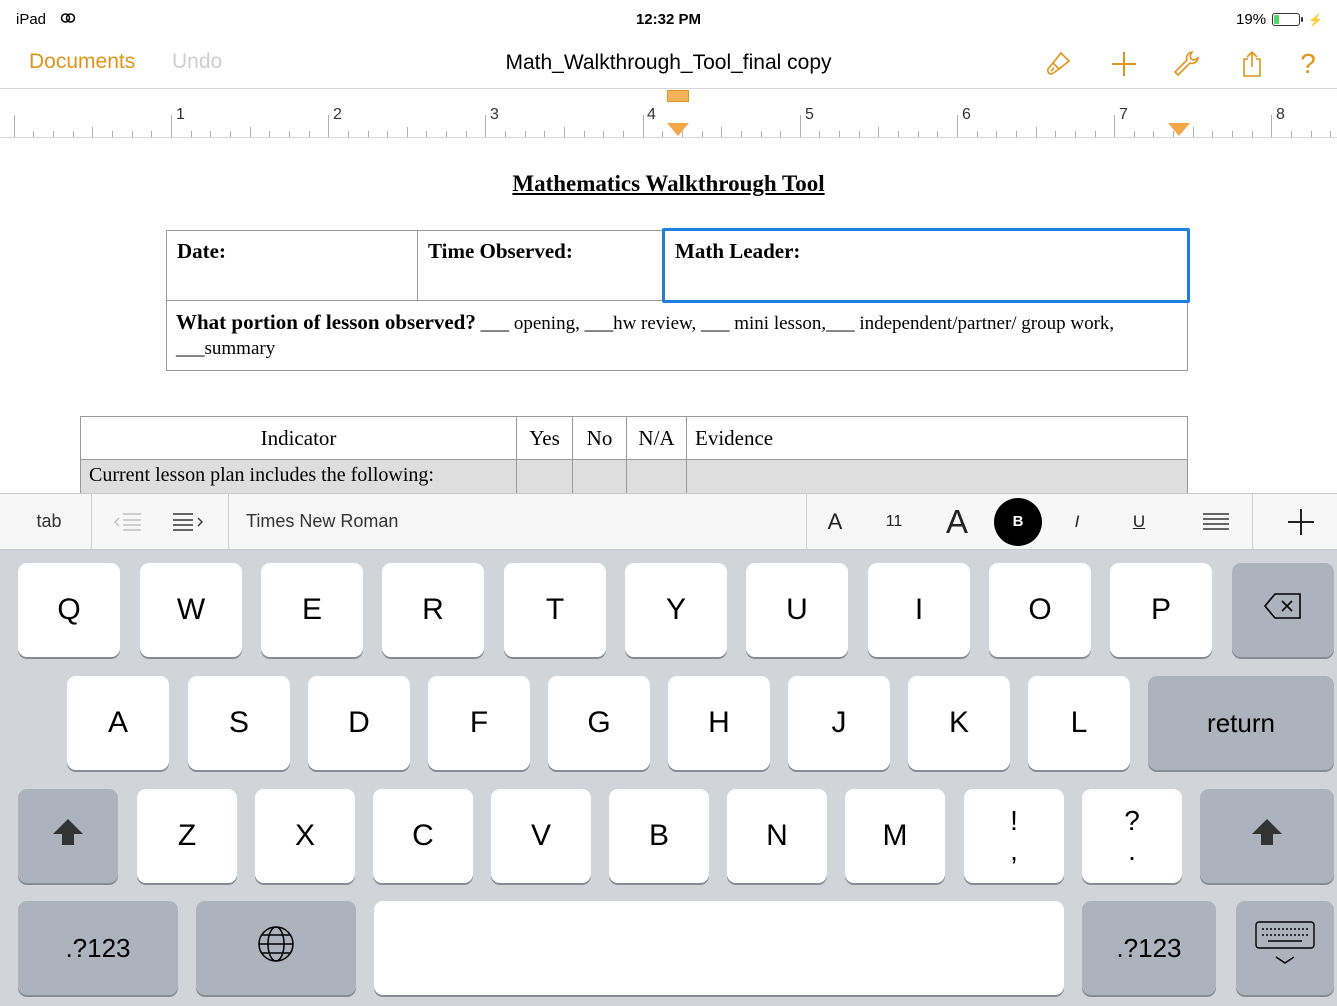  What do you see at coordinates (656, 438) in the screenshot?
I see `na-header: N/A` at bounding box center [656, 438].